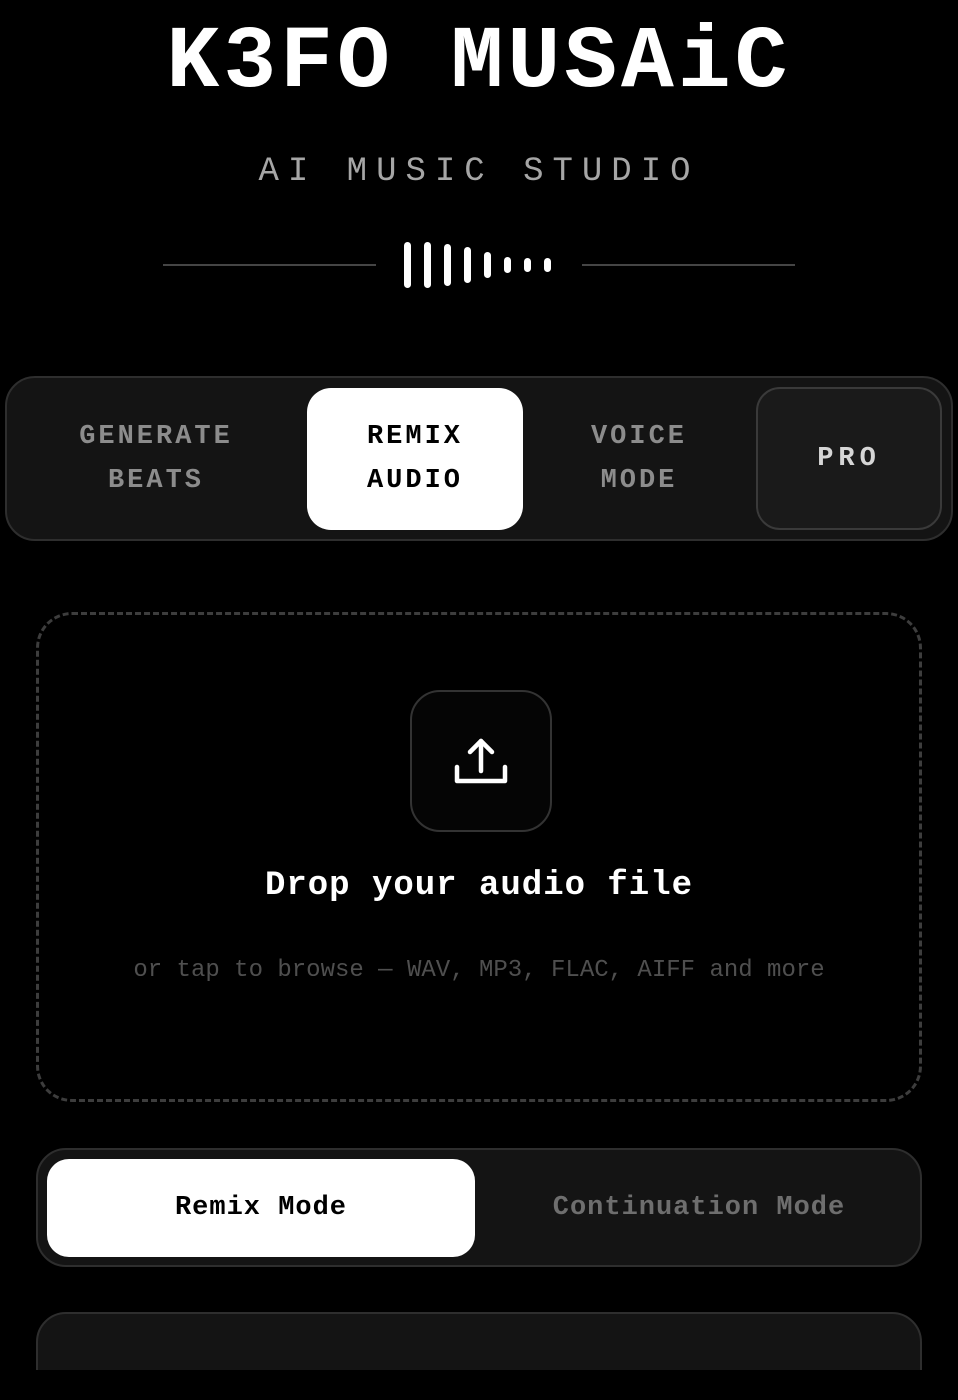  What do you see at coordinates (156, 437) in the screenshot?
I see `tab-label-line1: GENERATE` at bounding box center [156, 437].